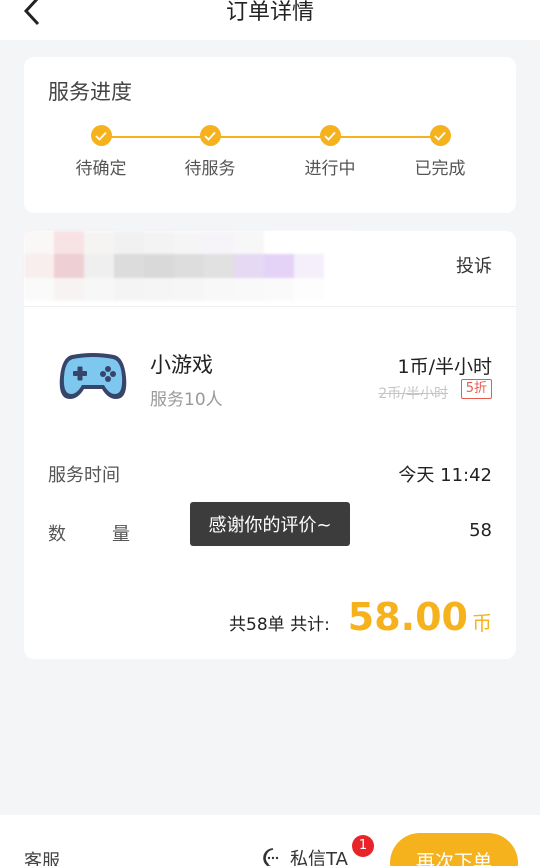  What do you see at coordinates (269, 12) in the screenshot?
I see `page-title: 订单详情` at bounding box center [269, 12].